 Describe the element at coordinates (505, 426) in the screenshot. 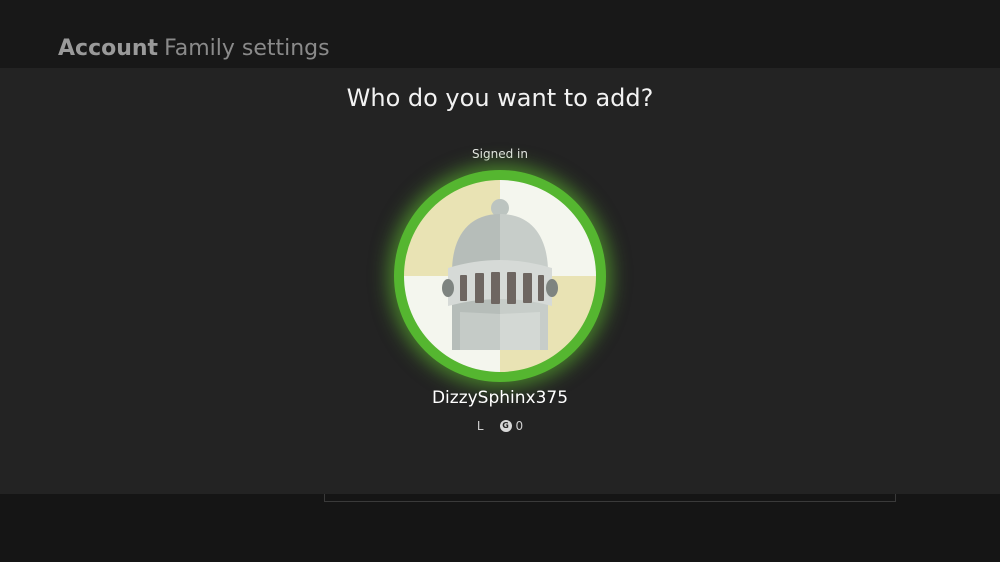

I see `gamerscore-icon: G` at that location.